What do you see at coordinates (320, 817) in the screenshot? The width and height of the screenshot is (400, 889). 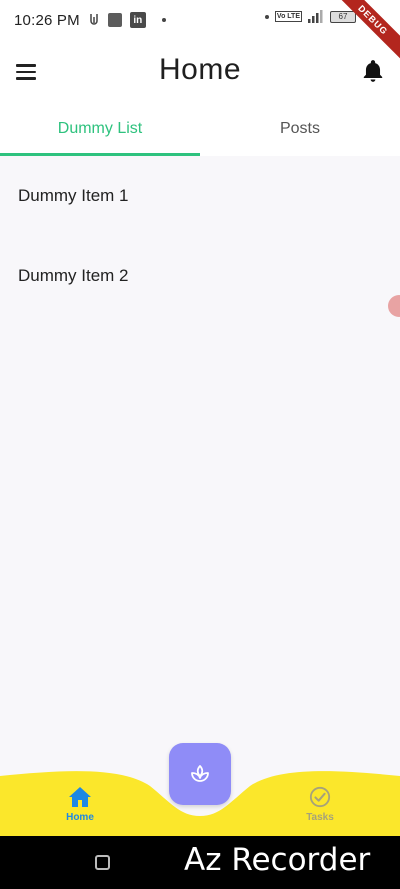 I see `nav-label-tasks: Tasks` at bounding box center [320, 817].